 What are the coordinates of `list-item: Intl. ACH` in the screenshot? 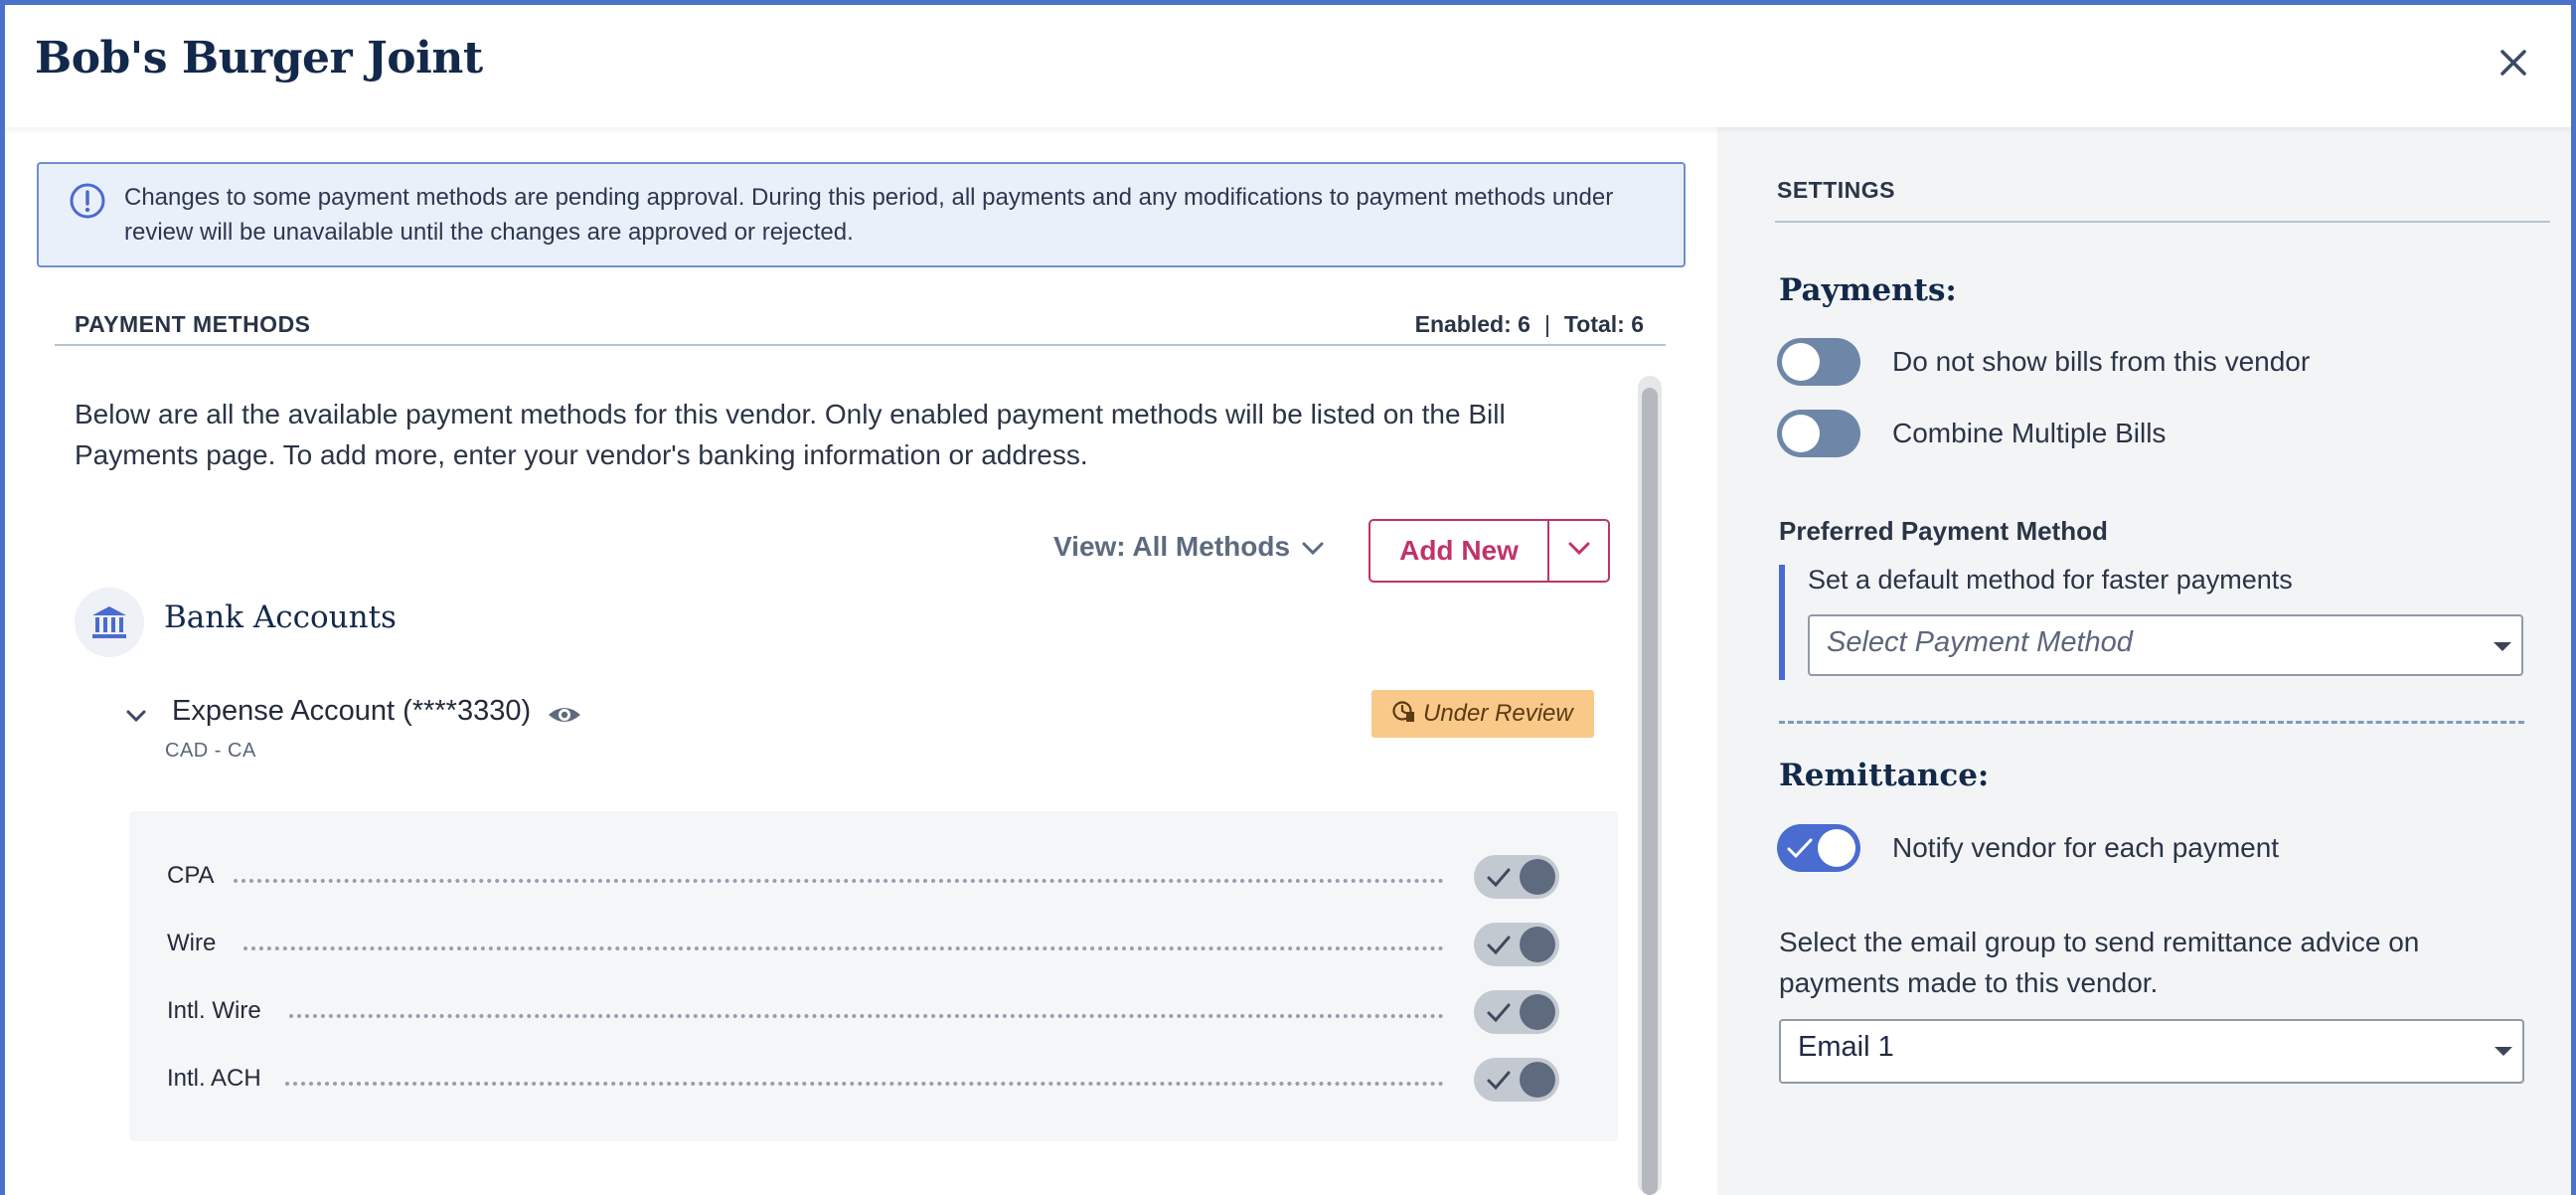 It's located at (873, 1079).